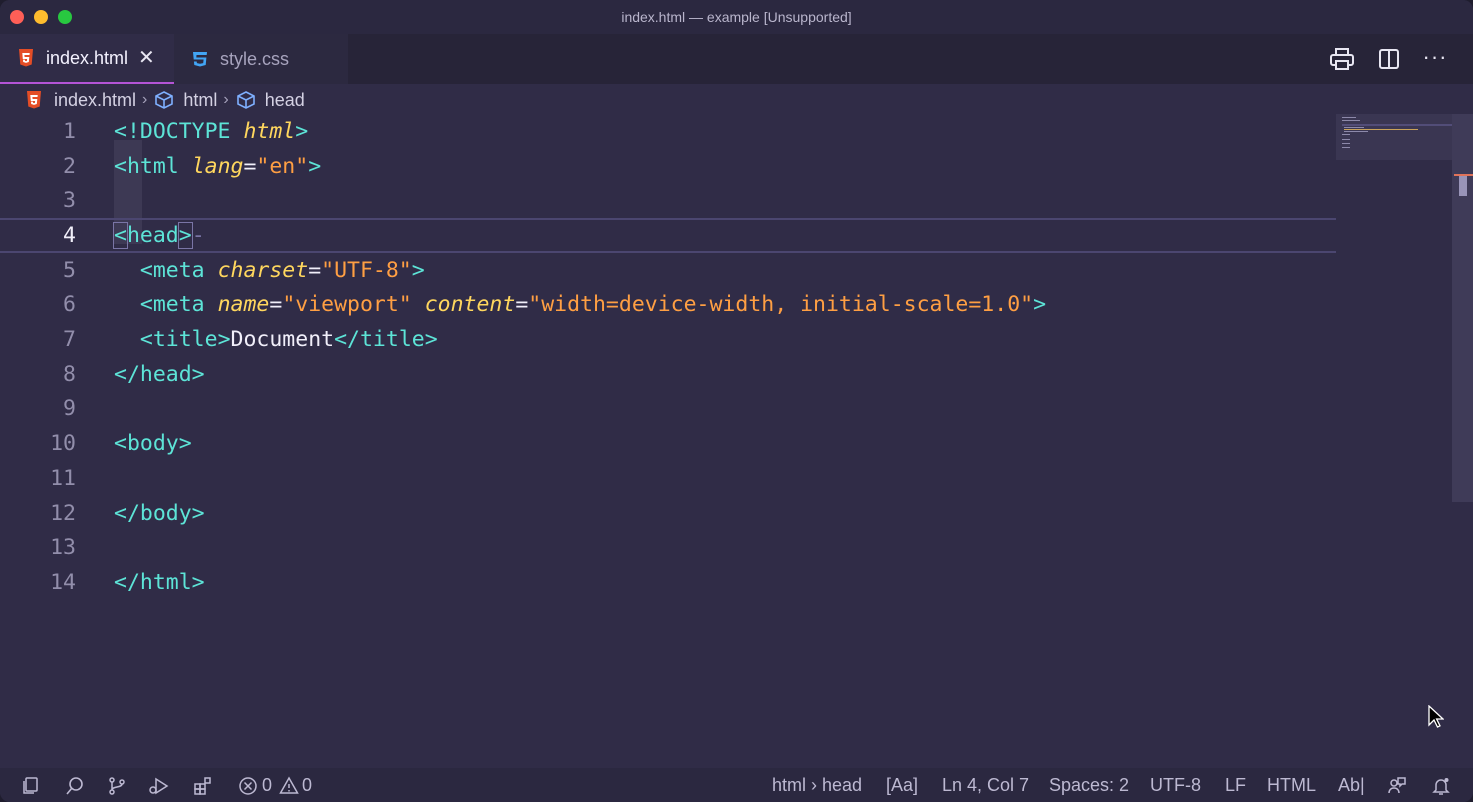  What do you see at coordinates (69, 270) in the screenshot?
I see `line-number: 5` at bounding box center [69, 270].